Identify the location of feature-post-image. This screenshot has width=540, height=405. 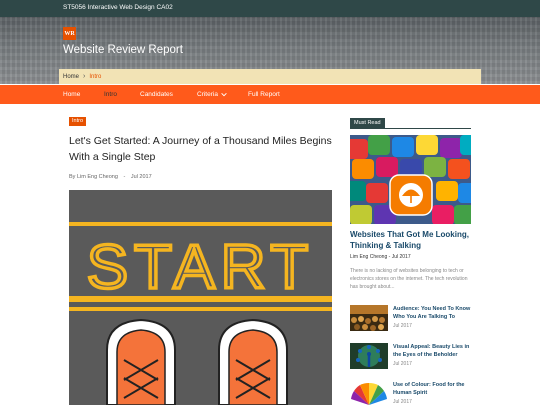
(410, 179).